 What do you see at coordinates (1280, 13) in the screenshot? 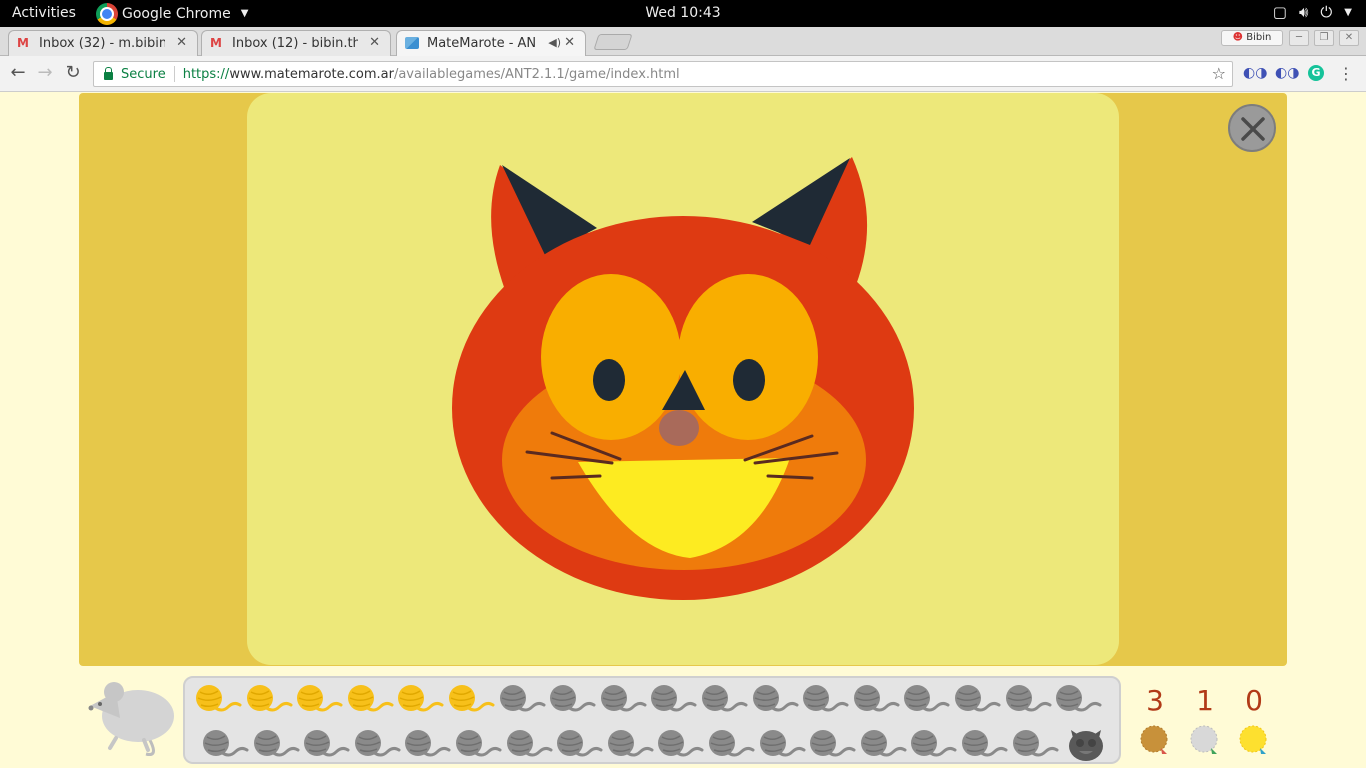
I see `window-icon: ▢` at bounding box center [1280, 13].